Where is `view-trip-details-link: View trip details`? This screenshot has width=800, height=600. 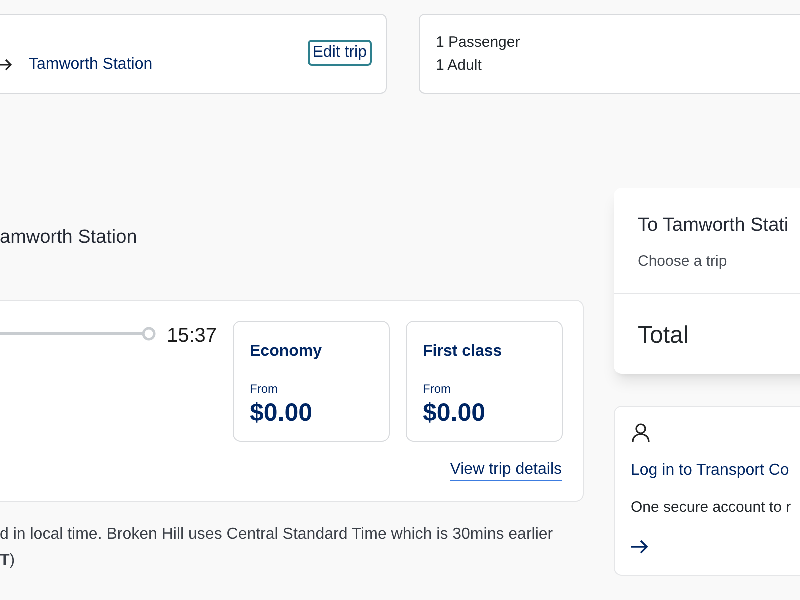 view-trip-details-link: View trip details is located at coordinates (506, 470).